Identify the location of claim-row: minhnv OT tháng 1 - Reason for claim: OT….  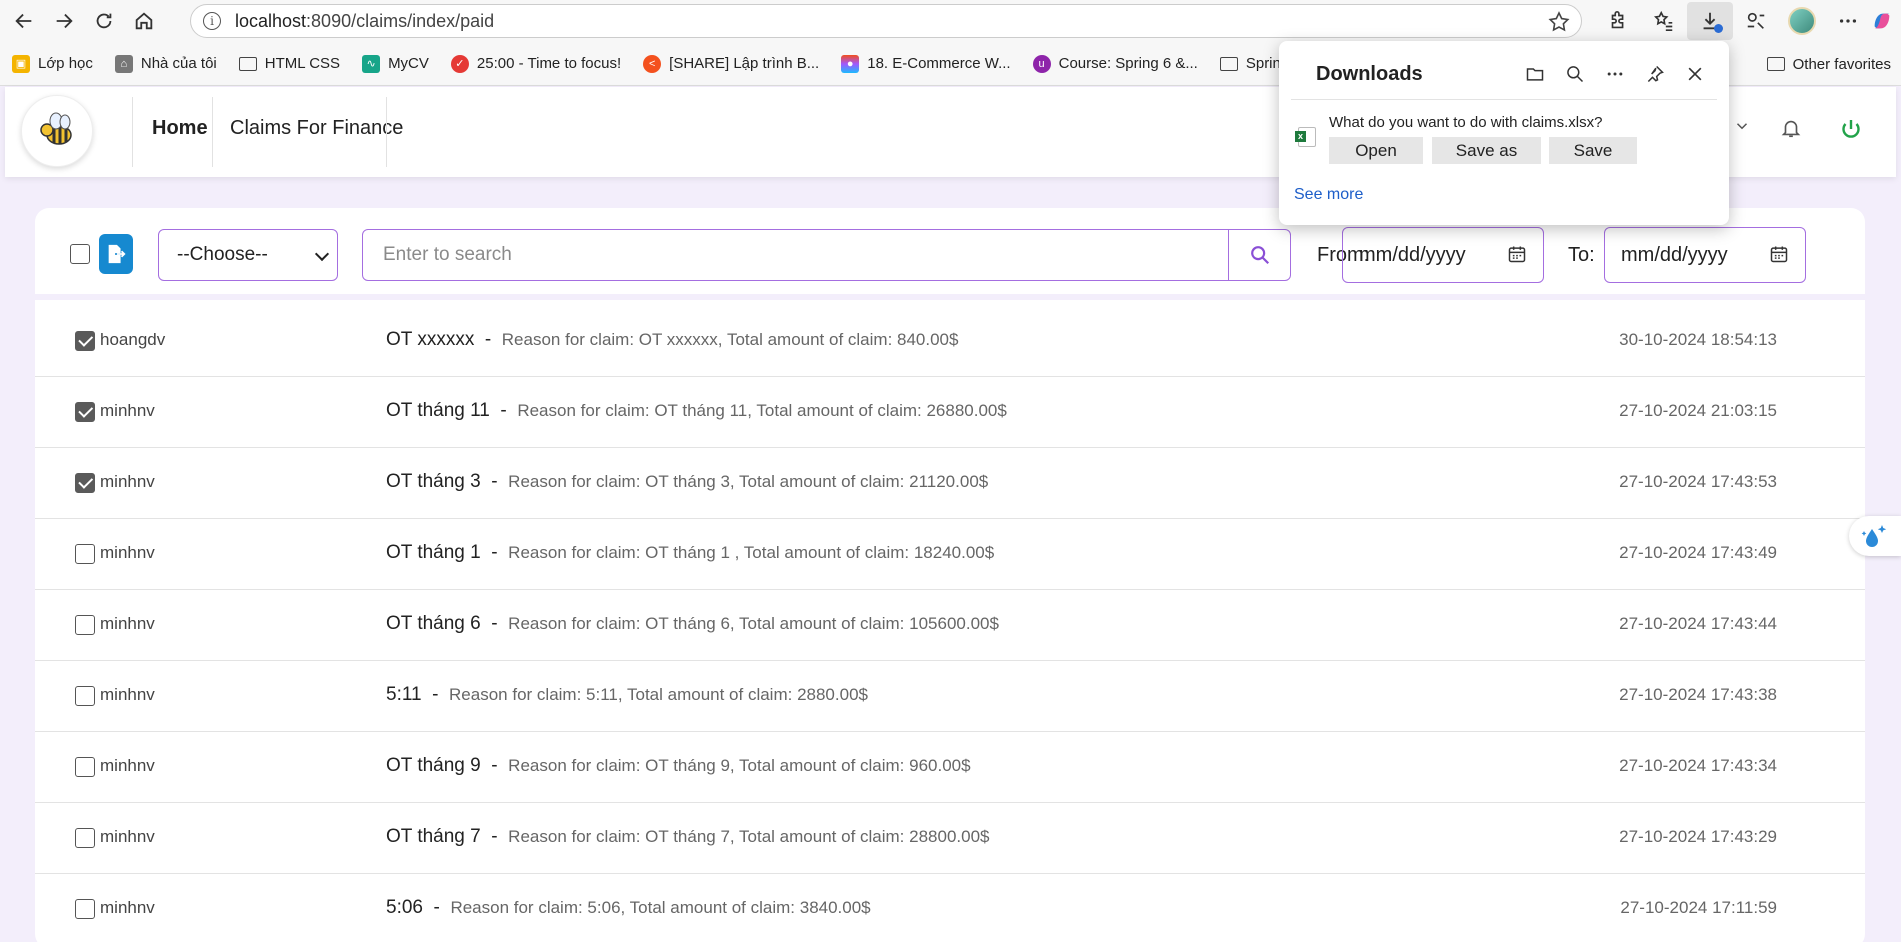
(950, 554).